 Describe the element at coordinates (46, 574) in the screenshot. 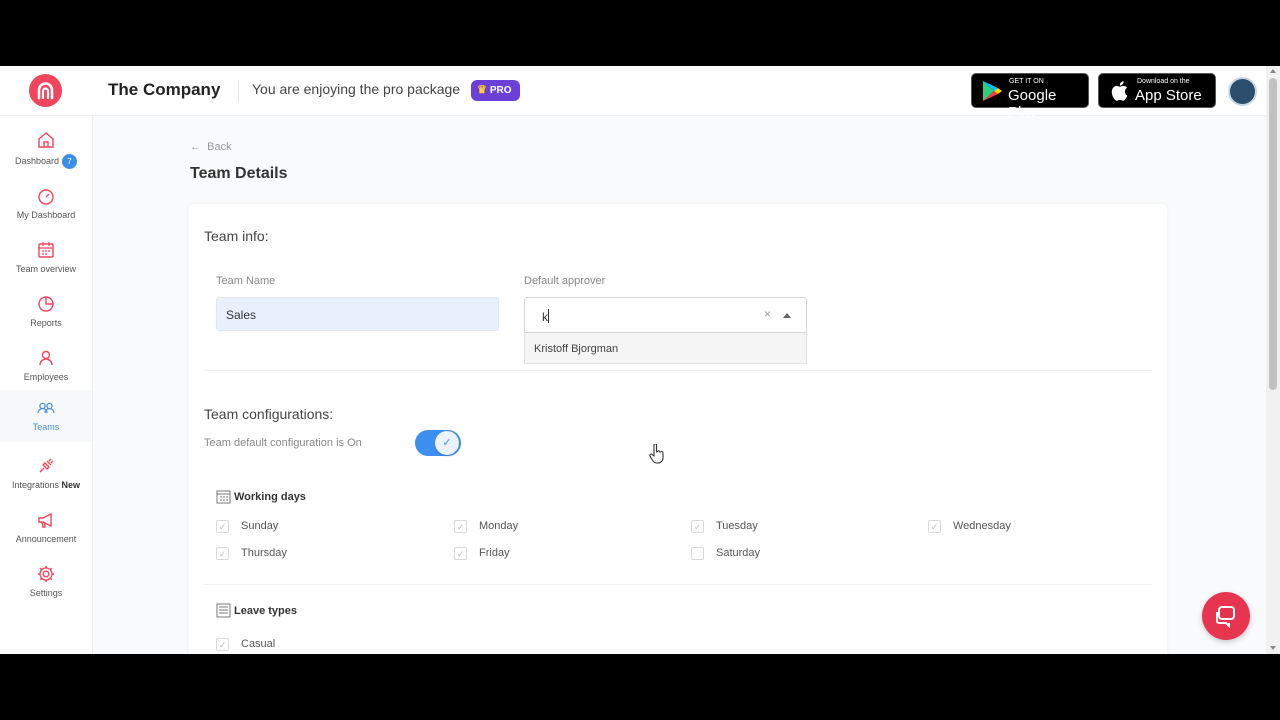

I see `gear-icon` at that location.